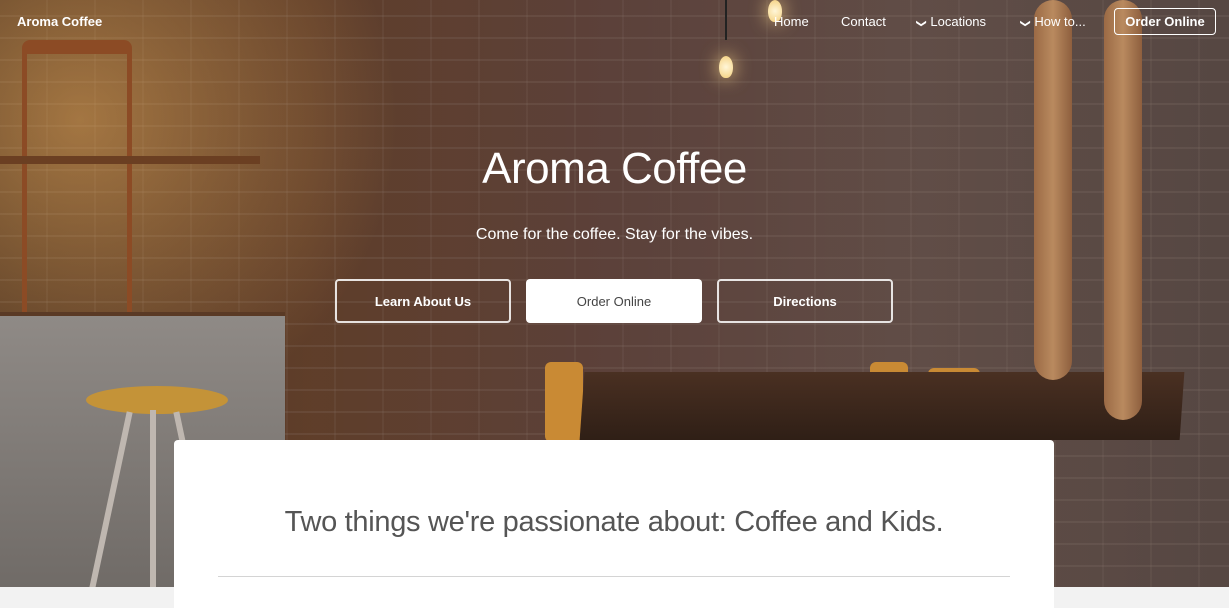  I want to click on chair, so click(564, 402).